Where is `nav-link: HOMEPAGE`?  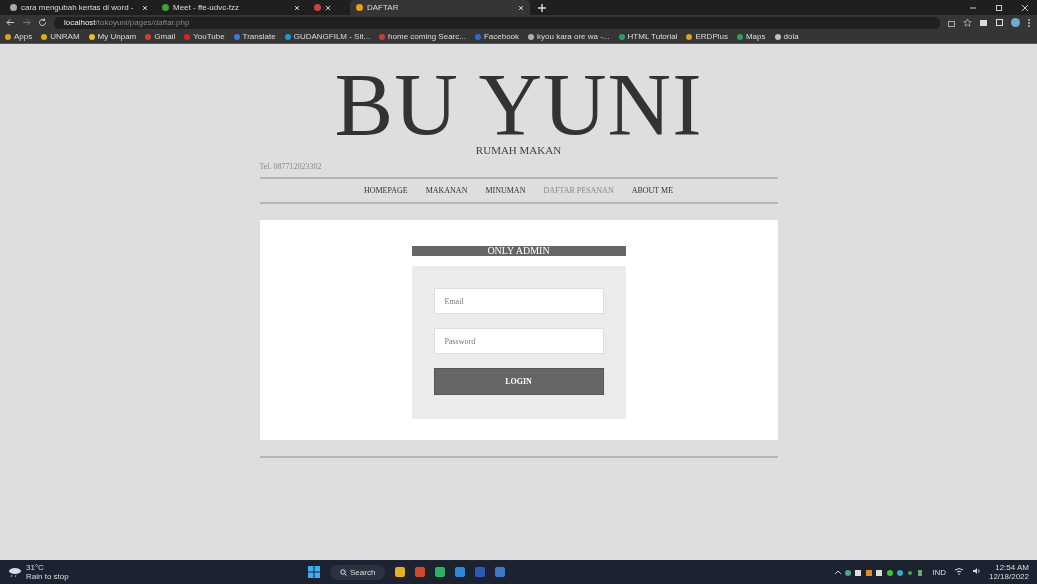 nav-link: HOMEPAGE is located at coordinates (385, 190).